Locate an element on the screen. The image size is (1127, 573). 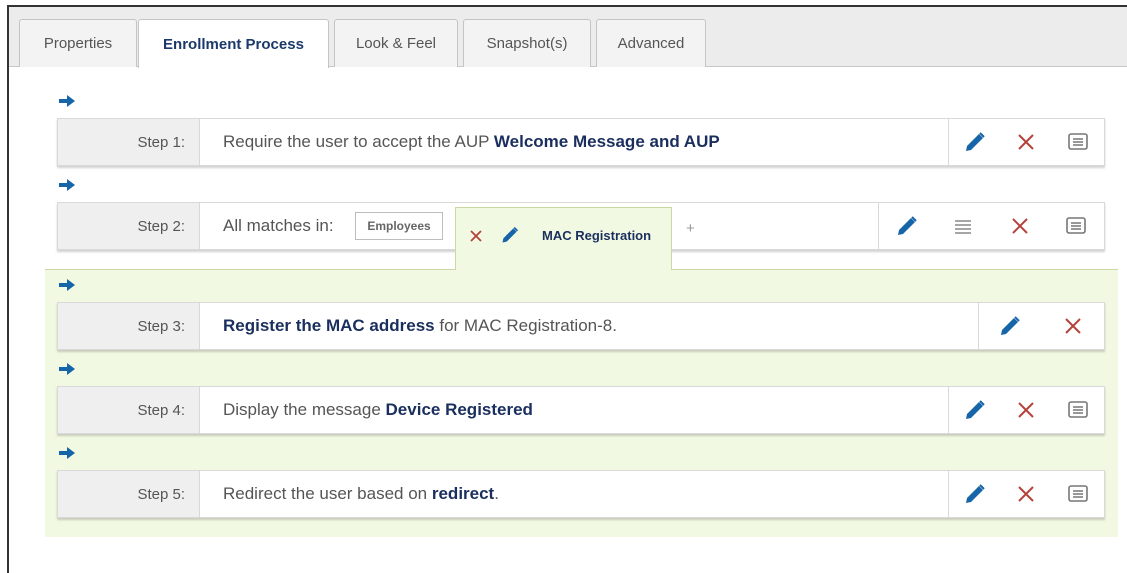
step-link: redirect is located at coordinates (463, 494).